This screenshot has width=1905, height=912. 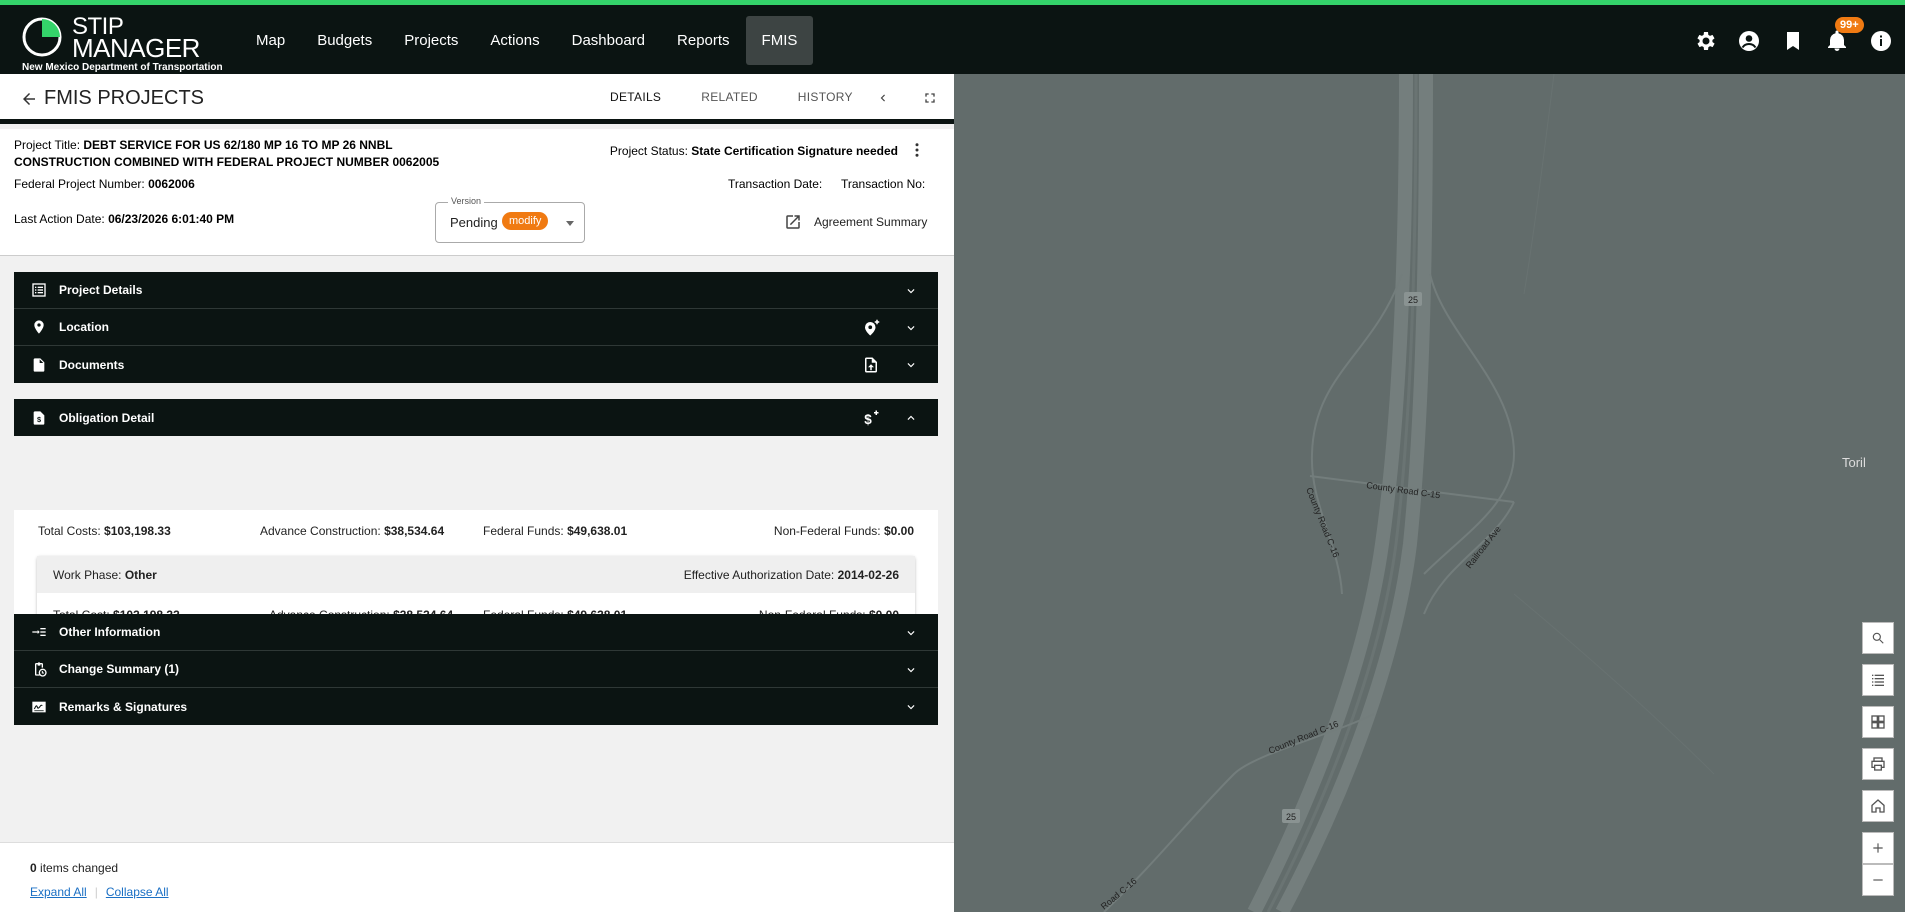 I want to click on federal-project-number: Federal Project Number: 0062006, so click(x=104, y=184).